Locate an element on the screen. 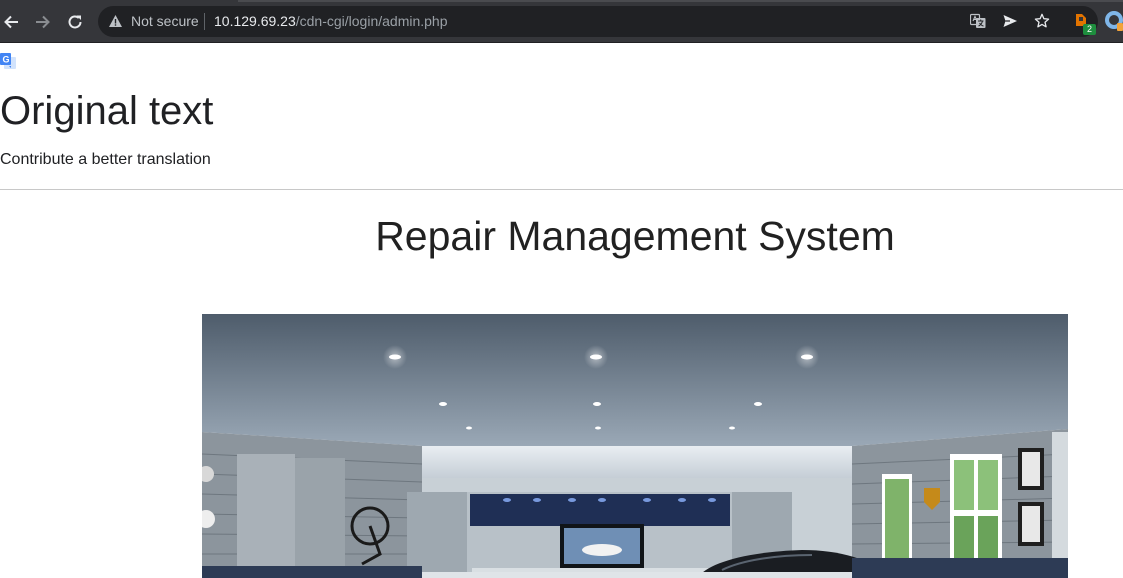 The height and width of the screenshot is (578, 1123). url-text: 10.129.69.23/cdn-cgi/login/admin.php is located at coordinates (331, 21).